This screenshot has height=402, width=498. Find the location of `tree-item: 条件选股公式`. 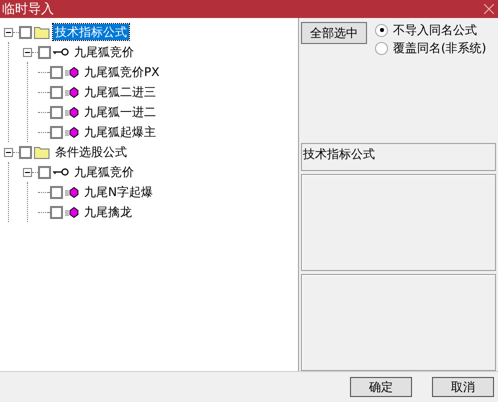

tree-item: 条件选股公式 is located at coordinates (91, 152).